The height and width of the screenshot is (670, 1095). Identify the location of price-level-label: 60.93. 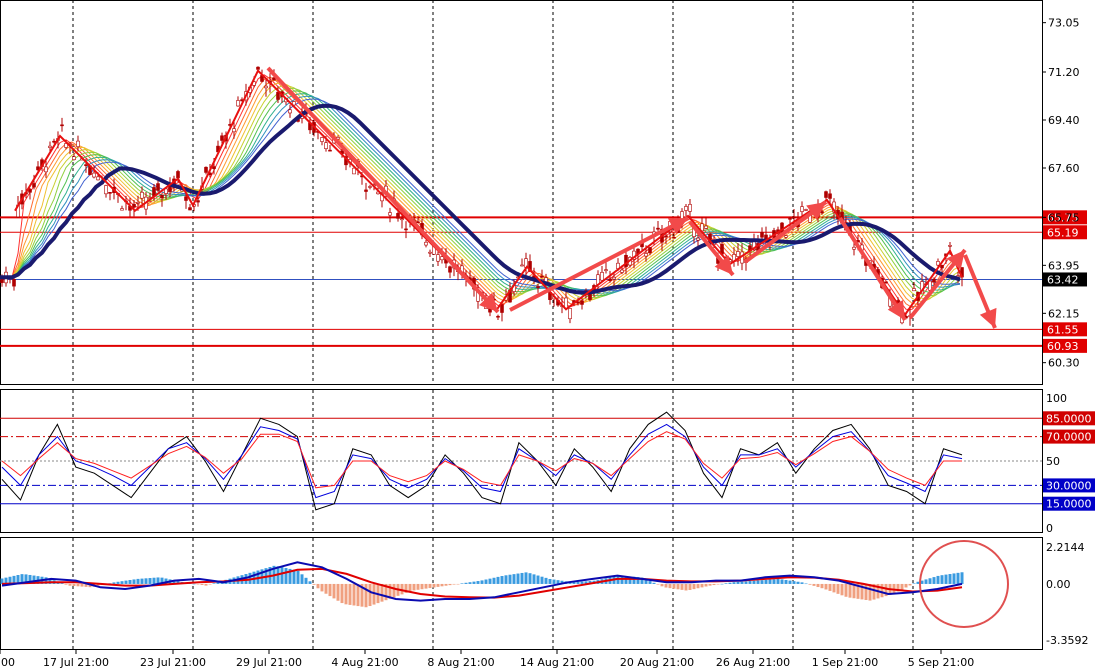
(1063, 346).